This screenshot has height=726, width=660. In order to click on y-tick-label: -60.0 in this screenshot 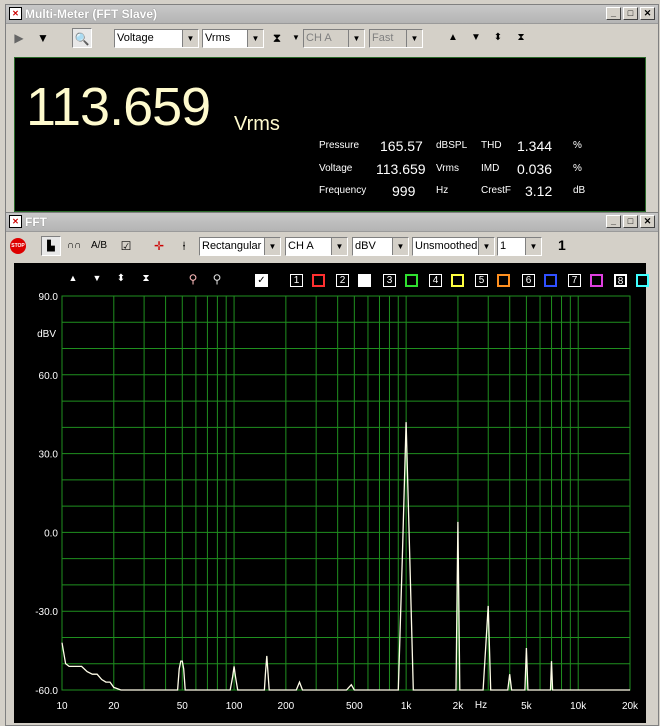, I will do `click(46, 691)`.